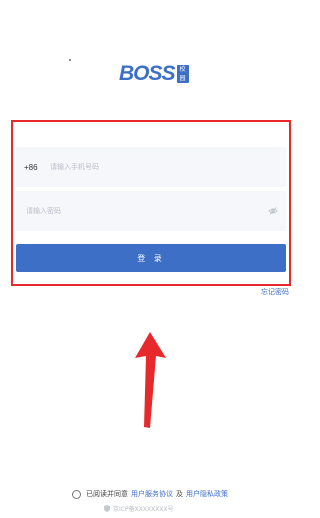  I want to click on phone-field: +86, so click(151, 167).